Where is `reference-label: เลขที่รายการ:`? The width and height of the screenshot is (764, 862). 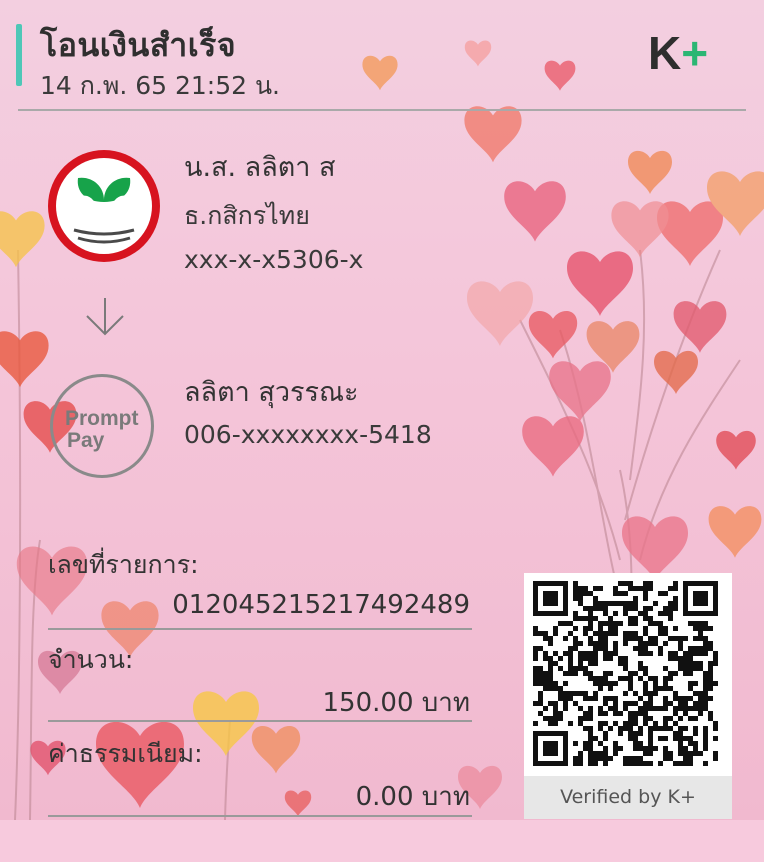
reference-label: เลขที่รายการ: is located at coordinates (123, 564).